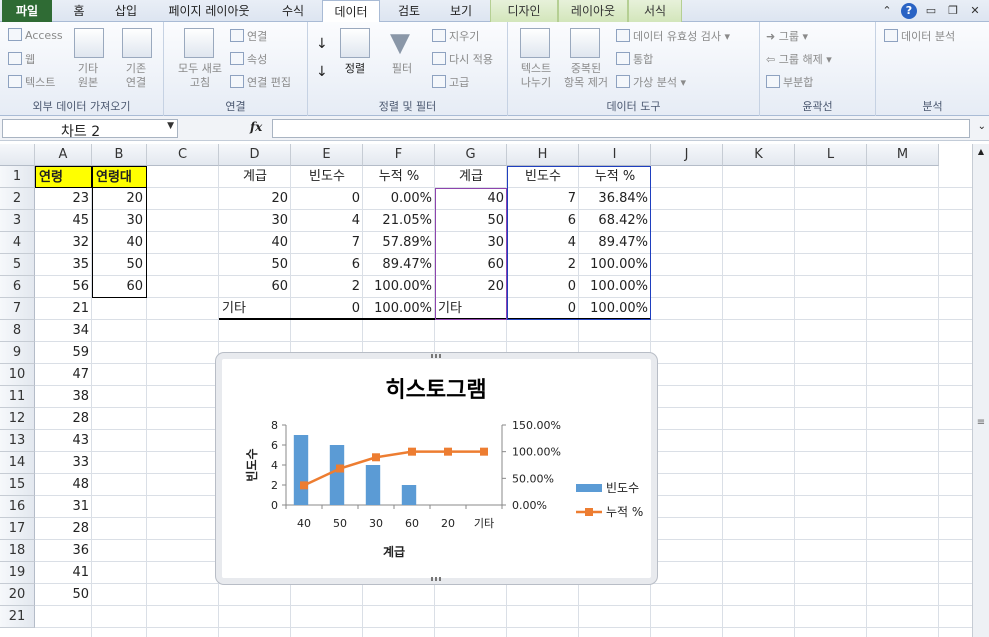 The image size is (989, 637). I want to click on cell-e1: 빈도수, so click(327, 177).